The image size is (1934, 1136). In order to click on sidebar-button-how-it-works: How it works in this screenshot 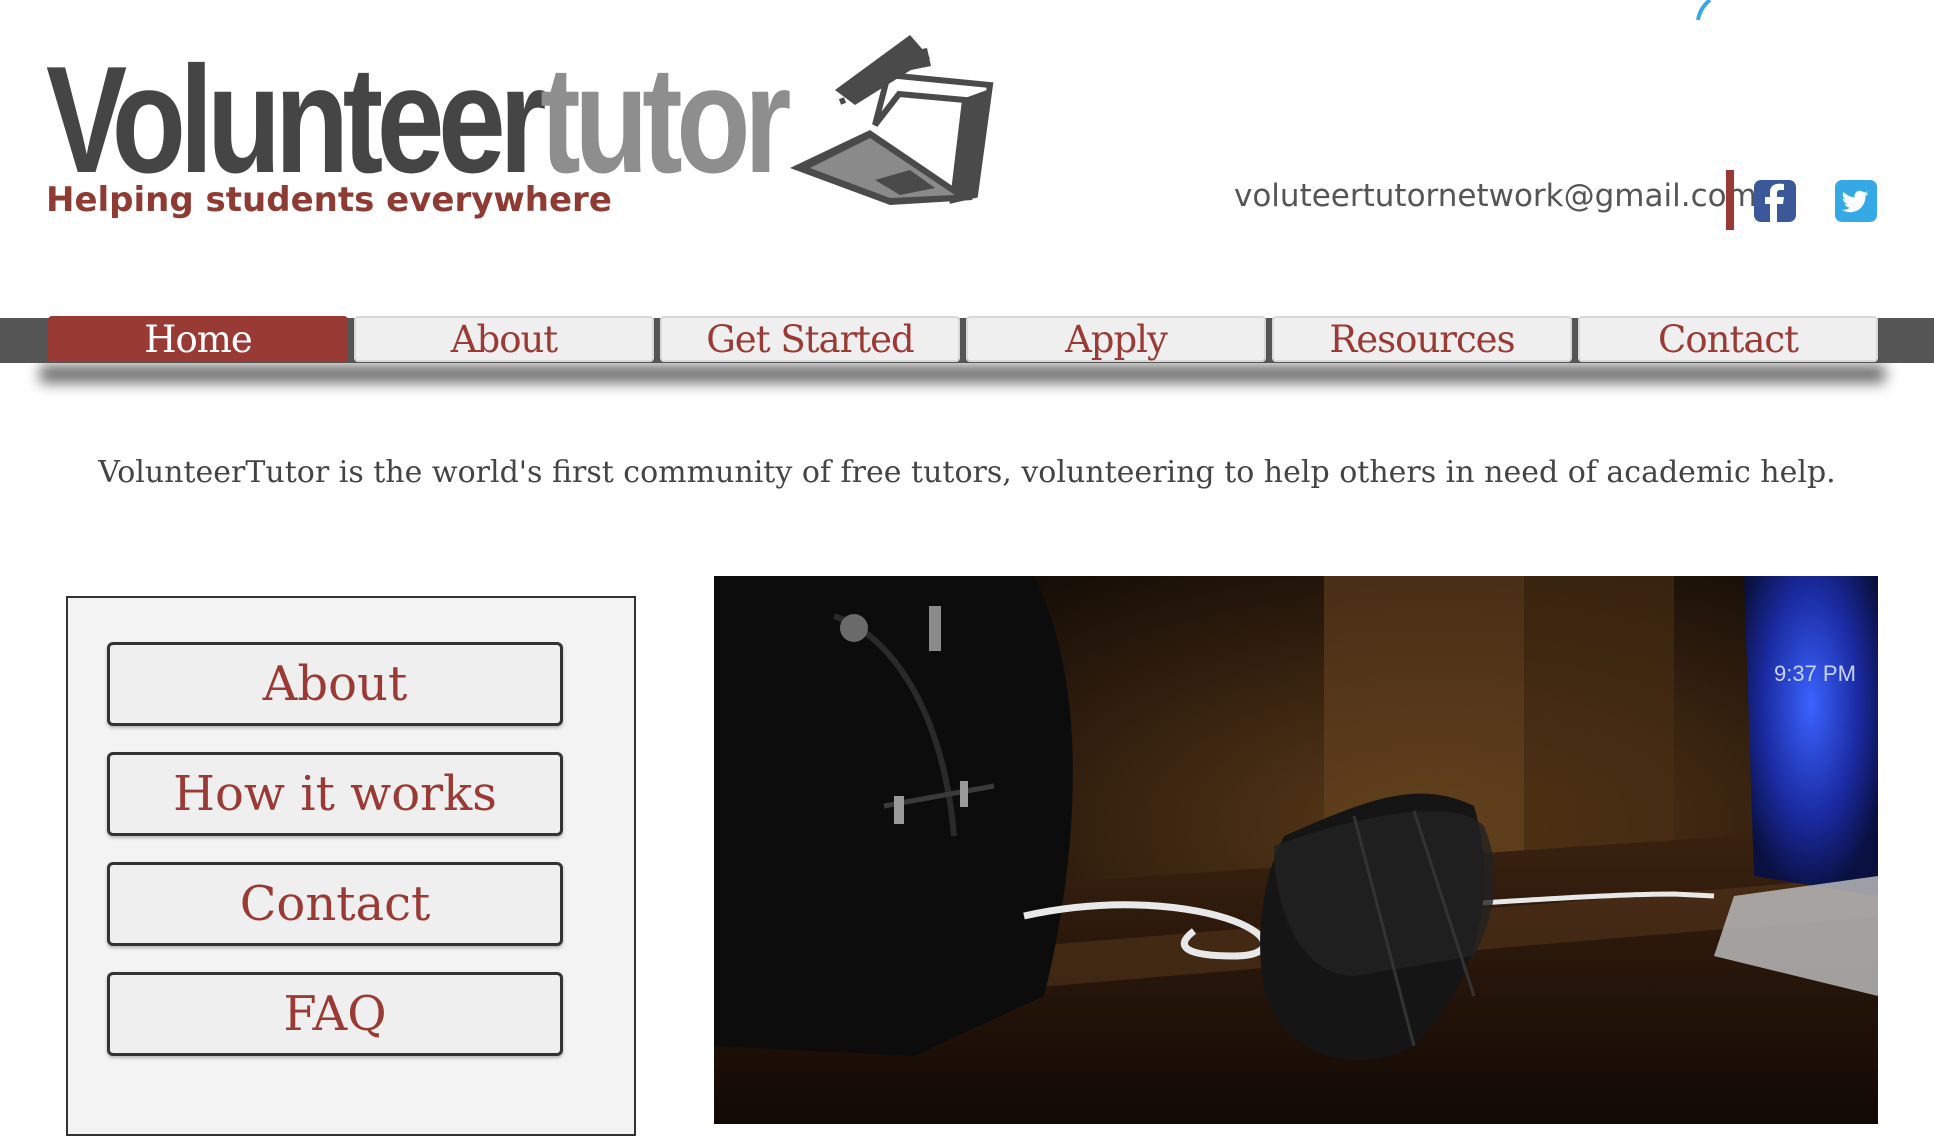, I will do `click(335, 794)`.